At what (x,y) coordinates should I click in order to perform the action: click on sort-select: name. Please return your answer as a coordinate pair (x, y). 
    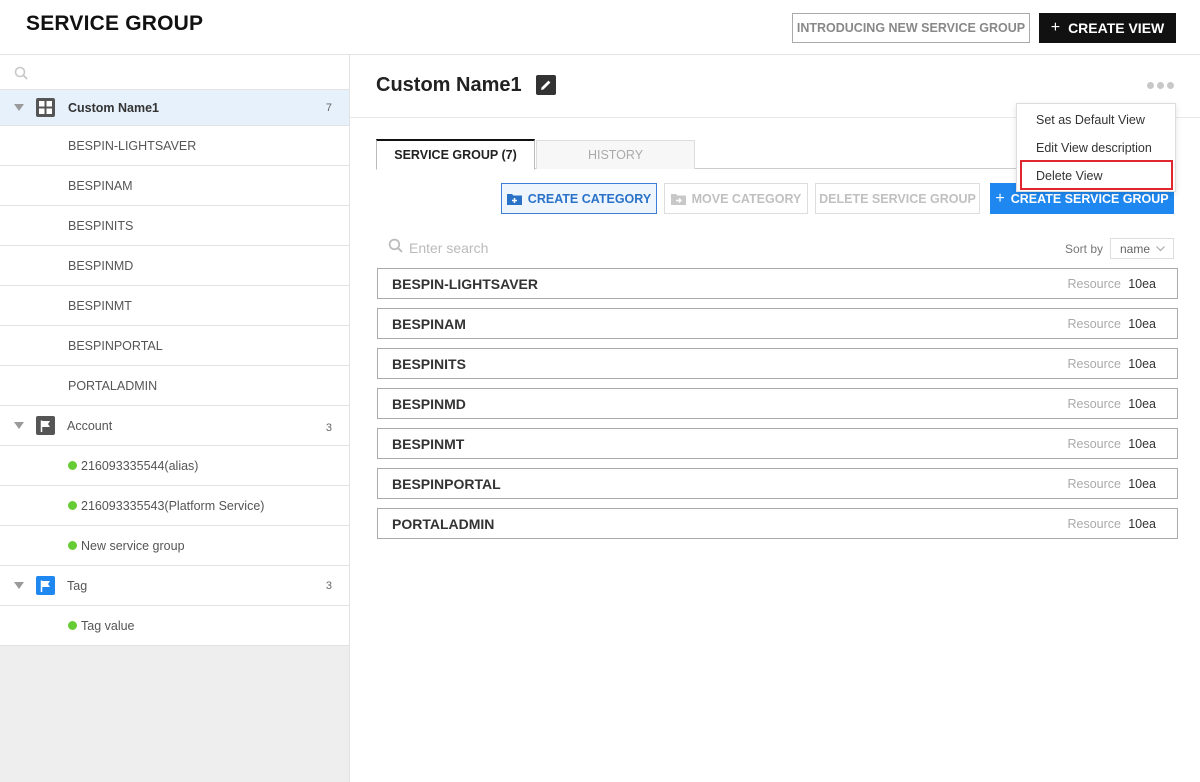
    Looking at the image, I should click on (1142, 248).